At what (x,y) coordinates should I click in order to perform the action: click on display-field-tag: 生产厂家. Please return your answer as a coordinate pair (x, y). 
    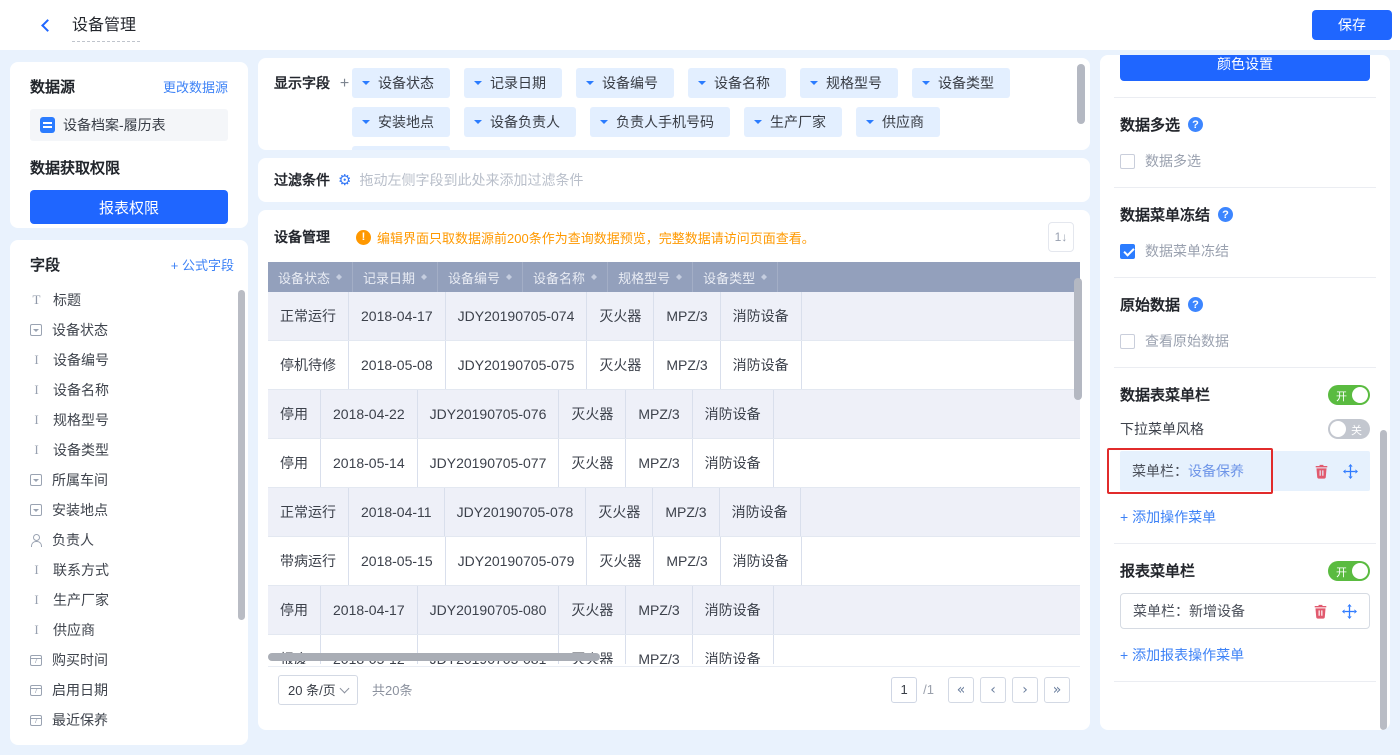
    Looking at the image, I should click on (793, 122).